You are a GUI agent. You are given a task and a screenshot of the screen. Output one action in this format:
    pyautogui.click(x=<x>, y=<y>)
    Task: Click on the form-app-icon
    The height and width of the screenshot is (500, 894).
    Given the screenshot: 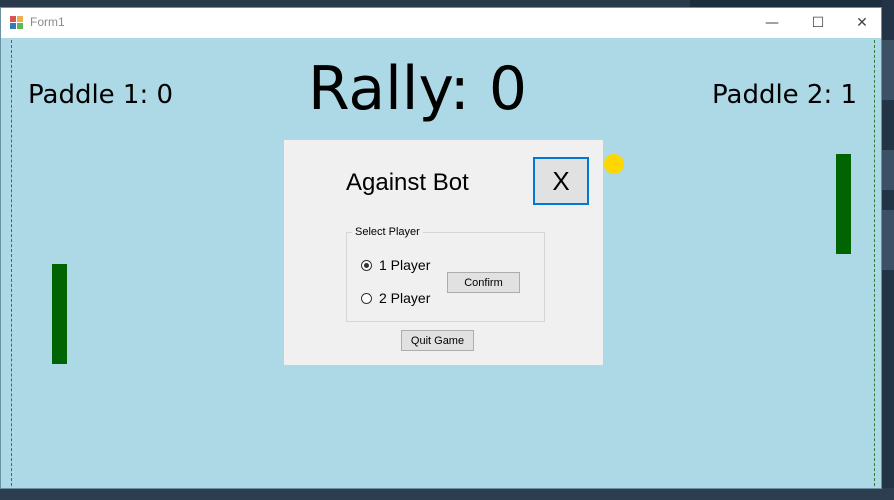 What is the action you would take?
    pyautogui.click(x=17, y=22)
    